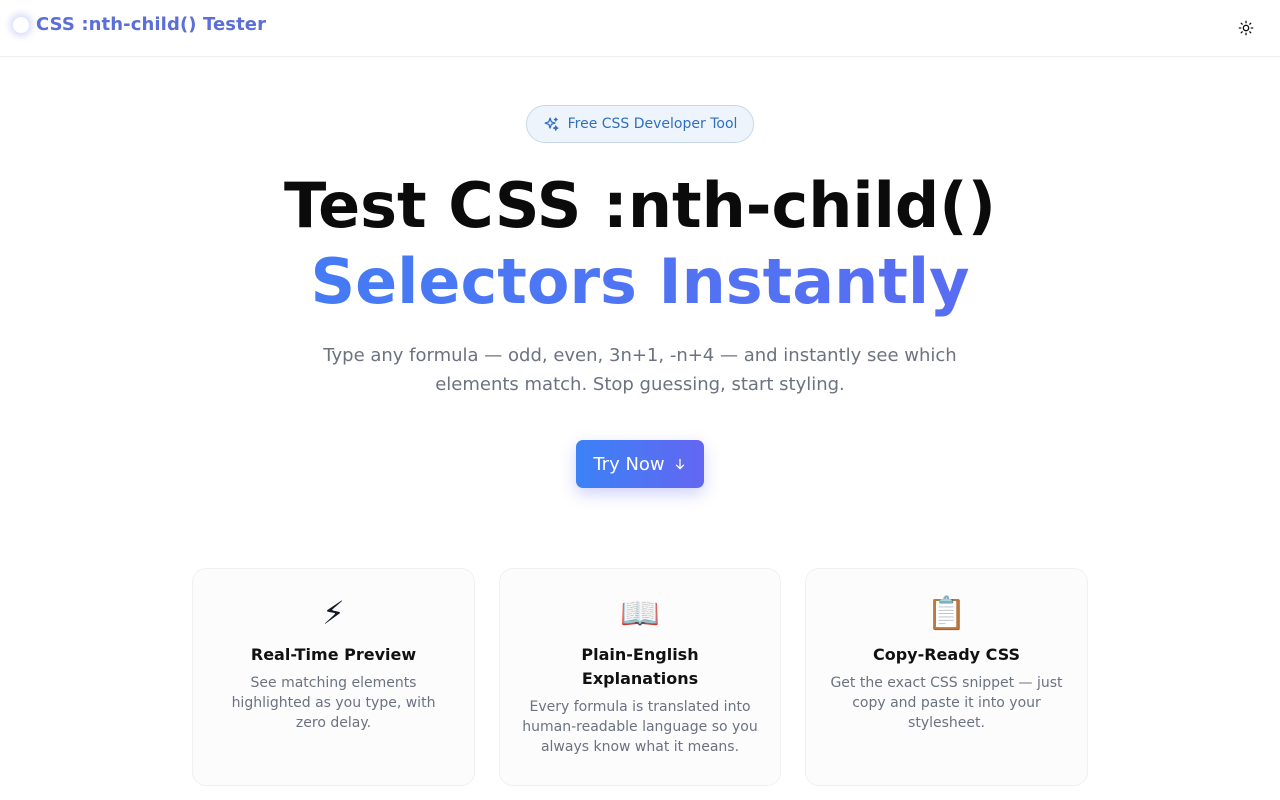  I want to click on badge-label: Free CSS Developer Tool, so click(652, 124).